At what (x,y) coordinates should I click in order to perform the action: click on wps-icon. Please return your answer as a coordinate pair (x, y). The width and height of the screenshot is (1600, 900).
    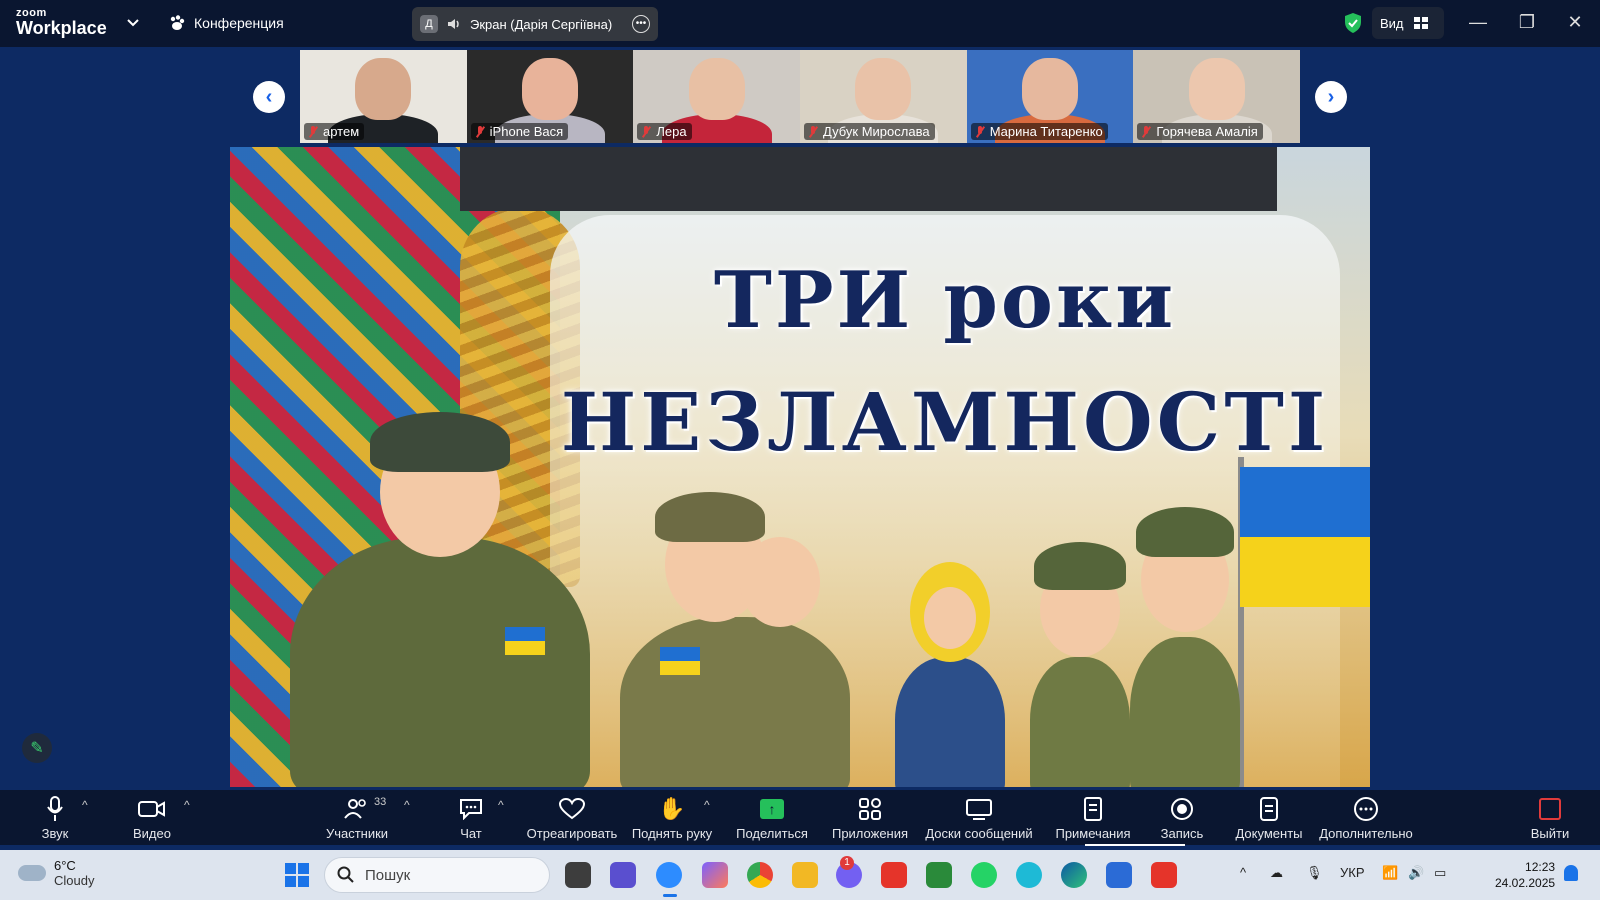
    Looking at the image, I should click on (1164, 875).